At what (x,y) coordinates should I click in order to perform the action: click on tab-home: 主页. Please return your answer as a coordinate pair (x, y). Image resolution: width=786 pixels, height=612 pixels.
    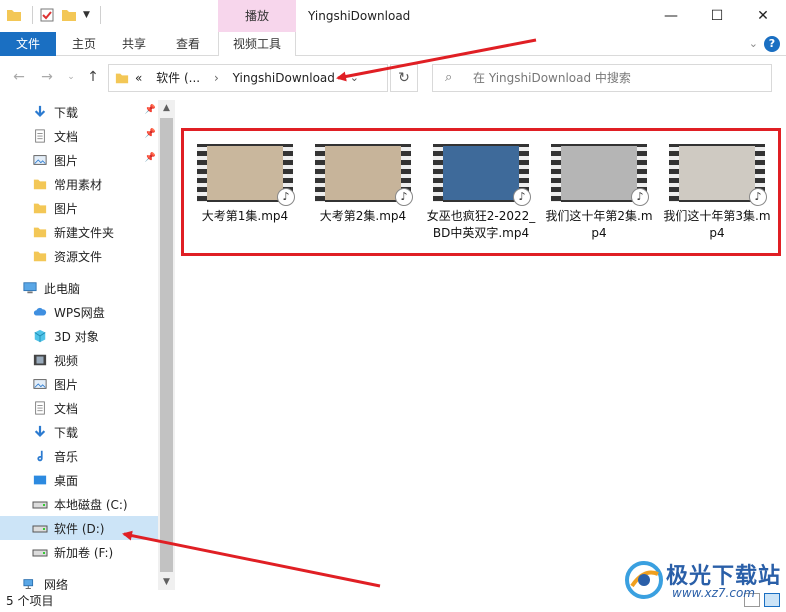
    Looking at the image, I should click on (84, 44).